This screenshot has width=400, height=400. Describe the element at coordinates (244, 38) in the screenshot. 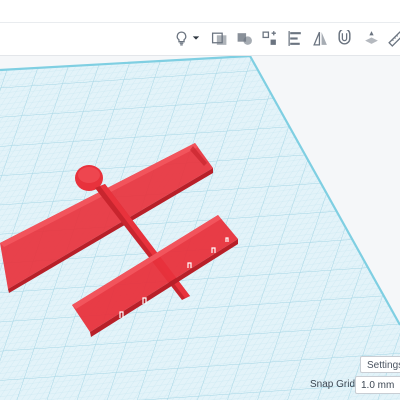

I see `ungroup-icon` at that location.